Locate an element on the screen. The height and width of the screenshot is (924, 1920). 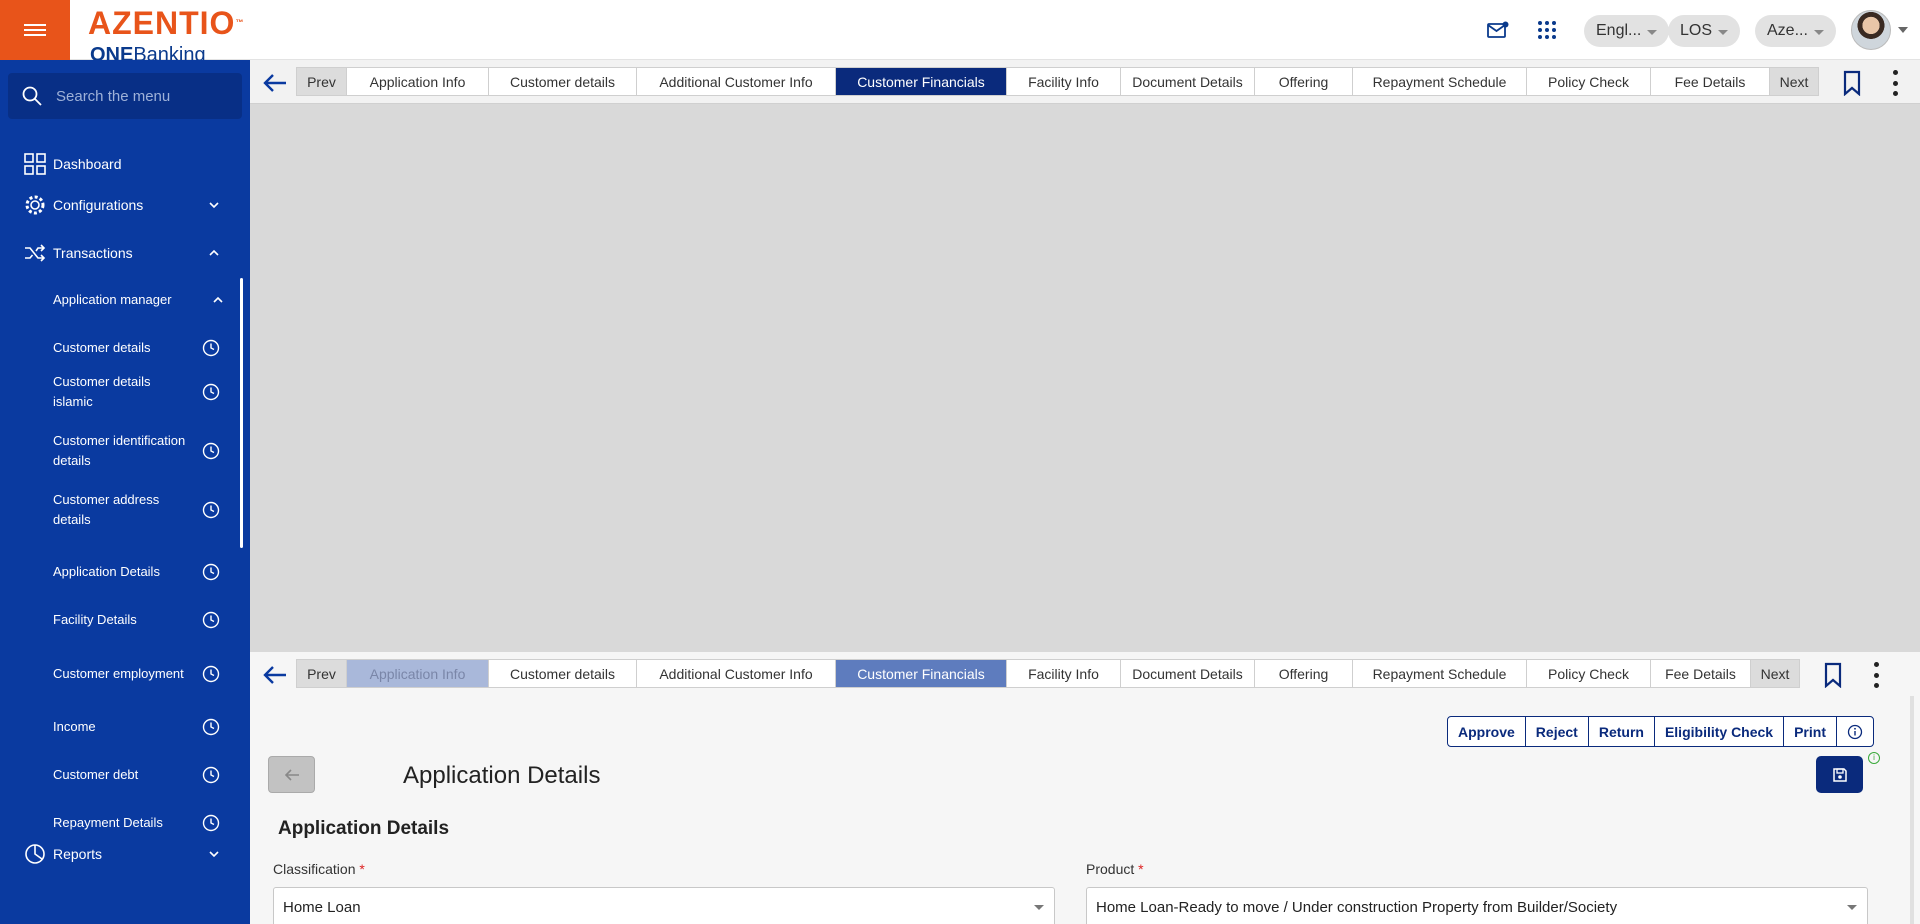
sidebar-item-configurations: Configurations is located at coordinates (125, 205).